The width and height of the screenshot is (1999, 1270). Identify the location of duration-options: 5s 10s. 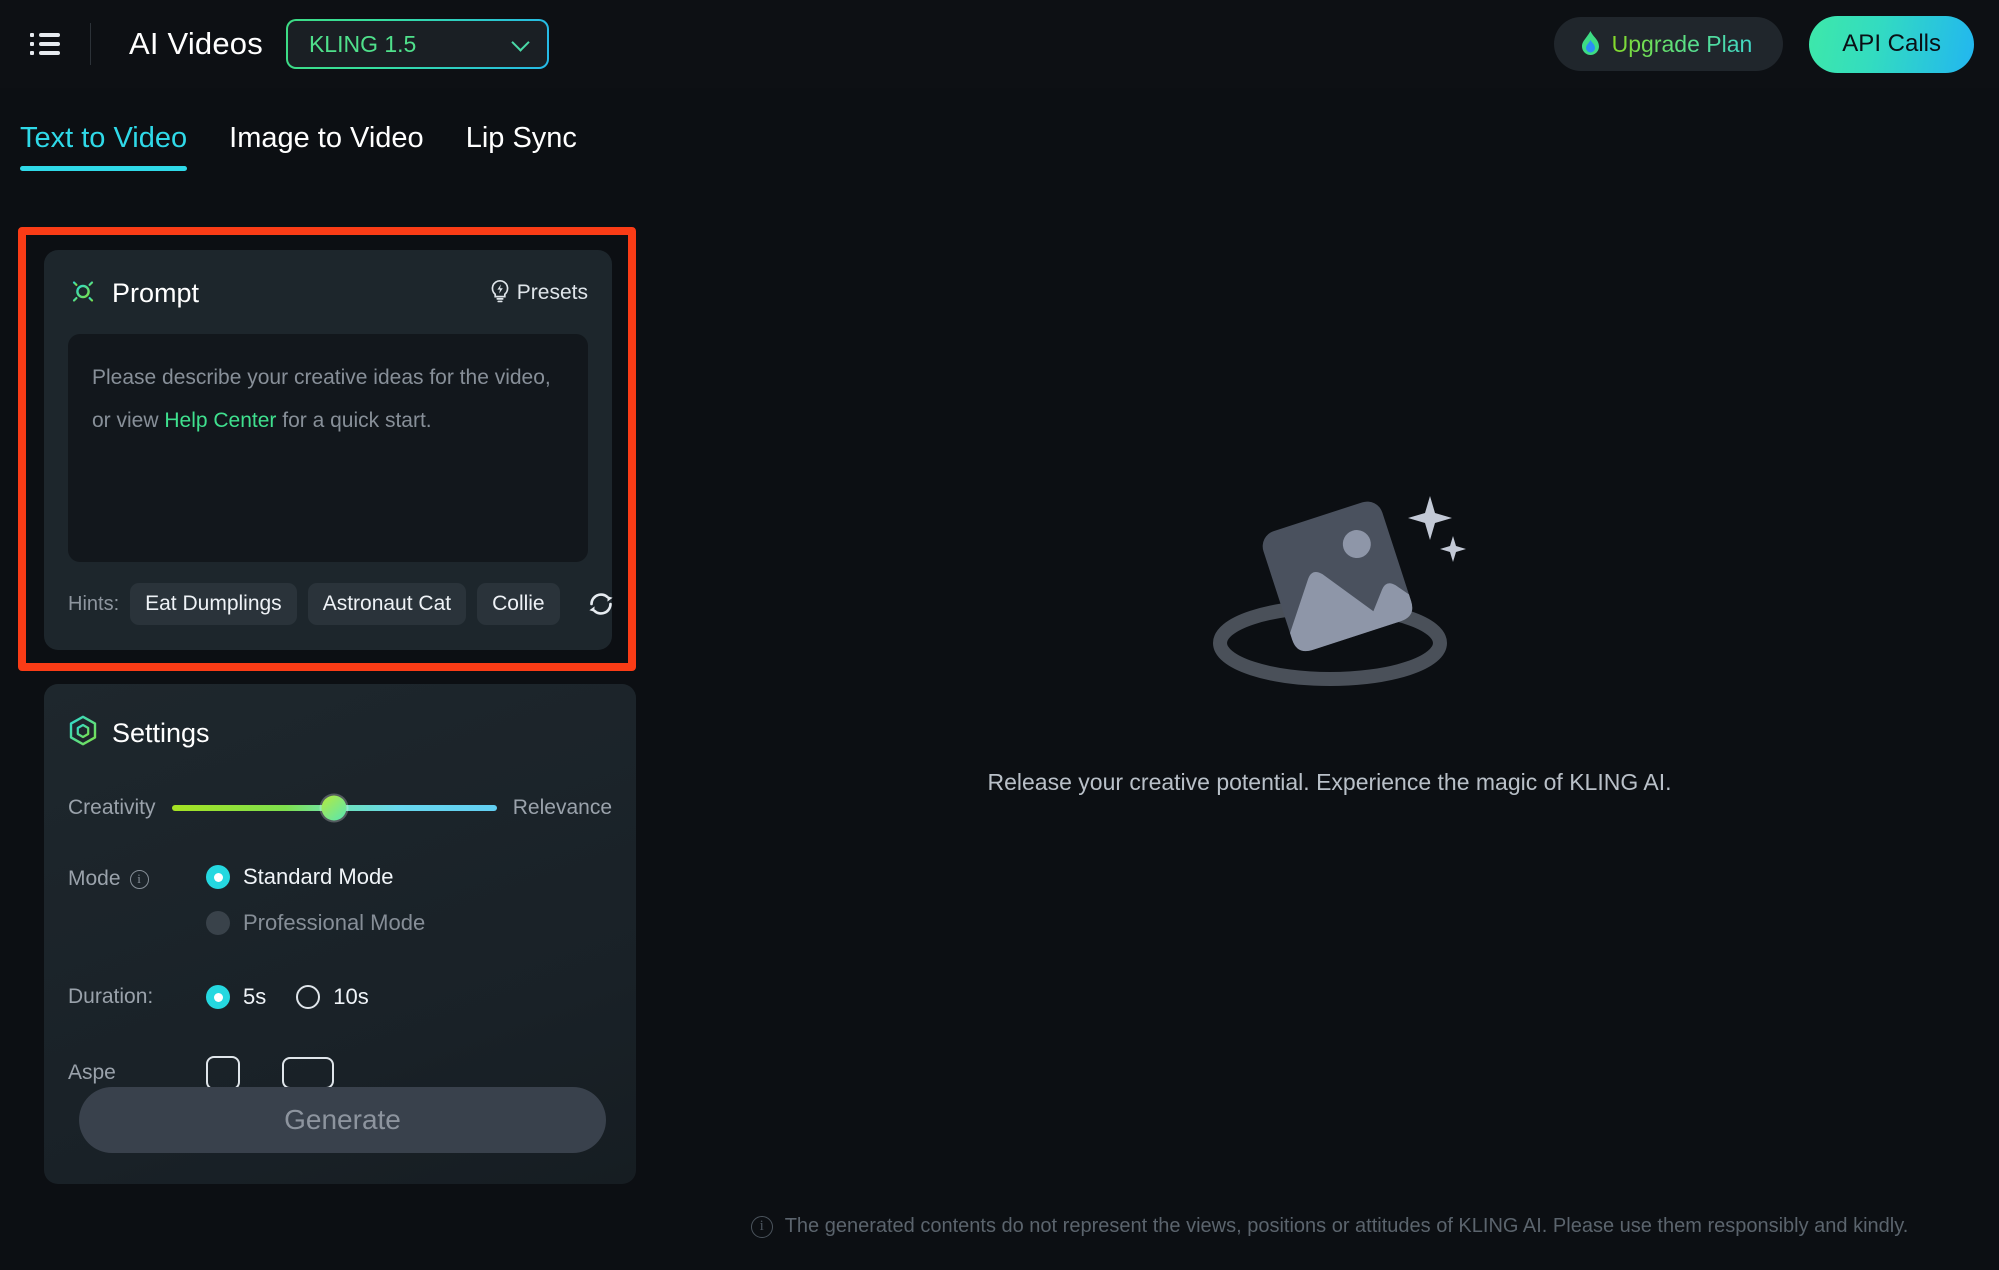
(287, 997).